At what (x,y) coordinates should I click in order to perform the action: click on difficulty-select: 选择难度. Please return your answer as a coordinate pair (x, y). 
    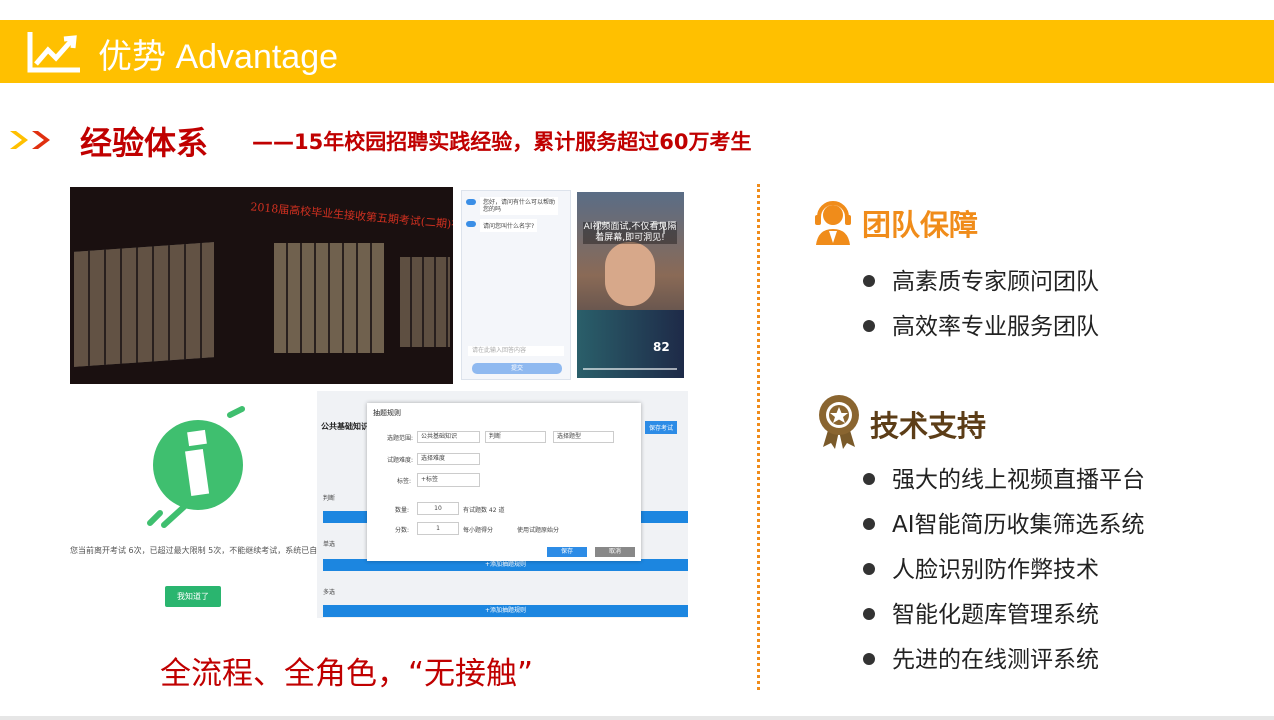
    Looking at the image, I should click on (448, 459).